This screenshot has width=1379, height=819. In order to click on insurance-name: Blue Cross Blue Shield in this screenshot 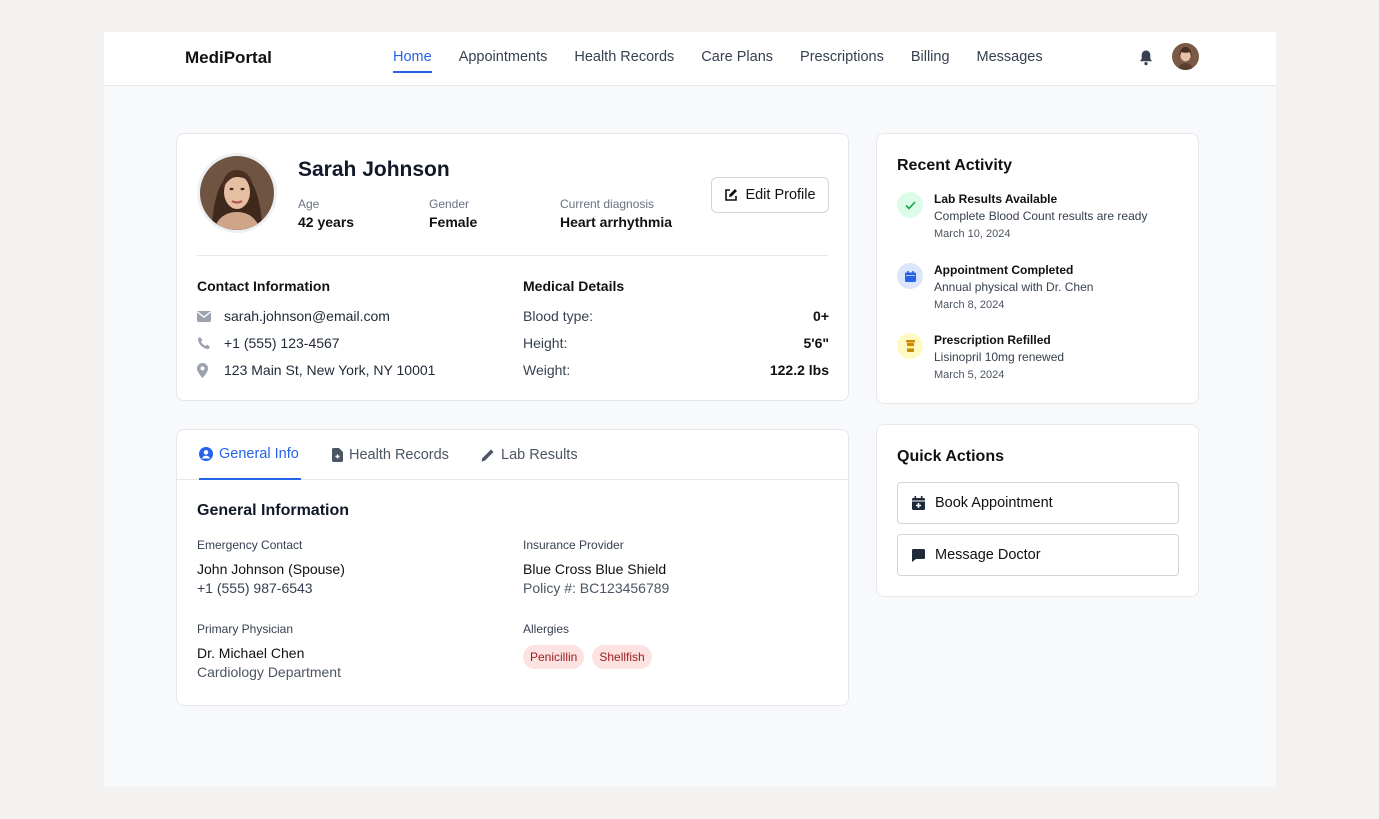, I will do `click(595, 569)`.